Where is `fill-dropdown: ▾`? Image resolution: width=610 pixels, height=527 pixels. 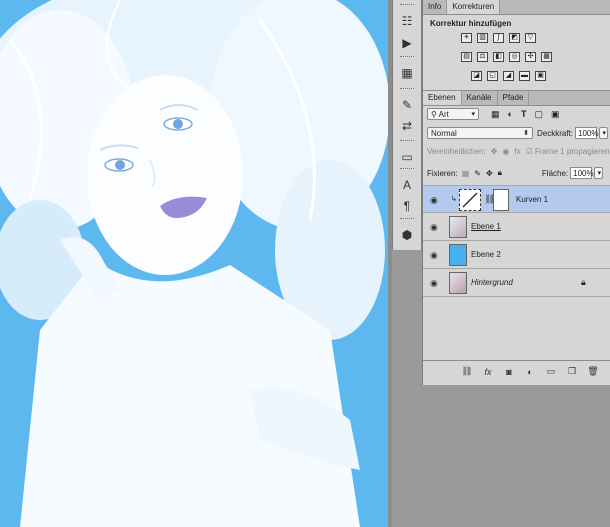 fill-dropdown: ▾ is located at coordinates (599, 173).